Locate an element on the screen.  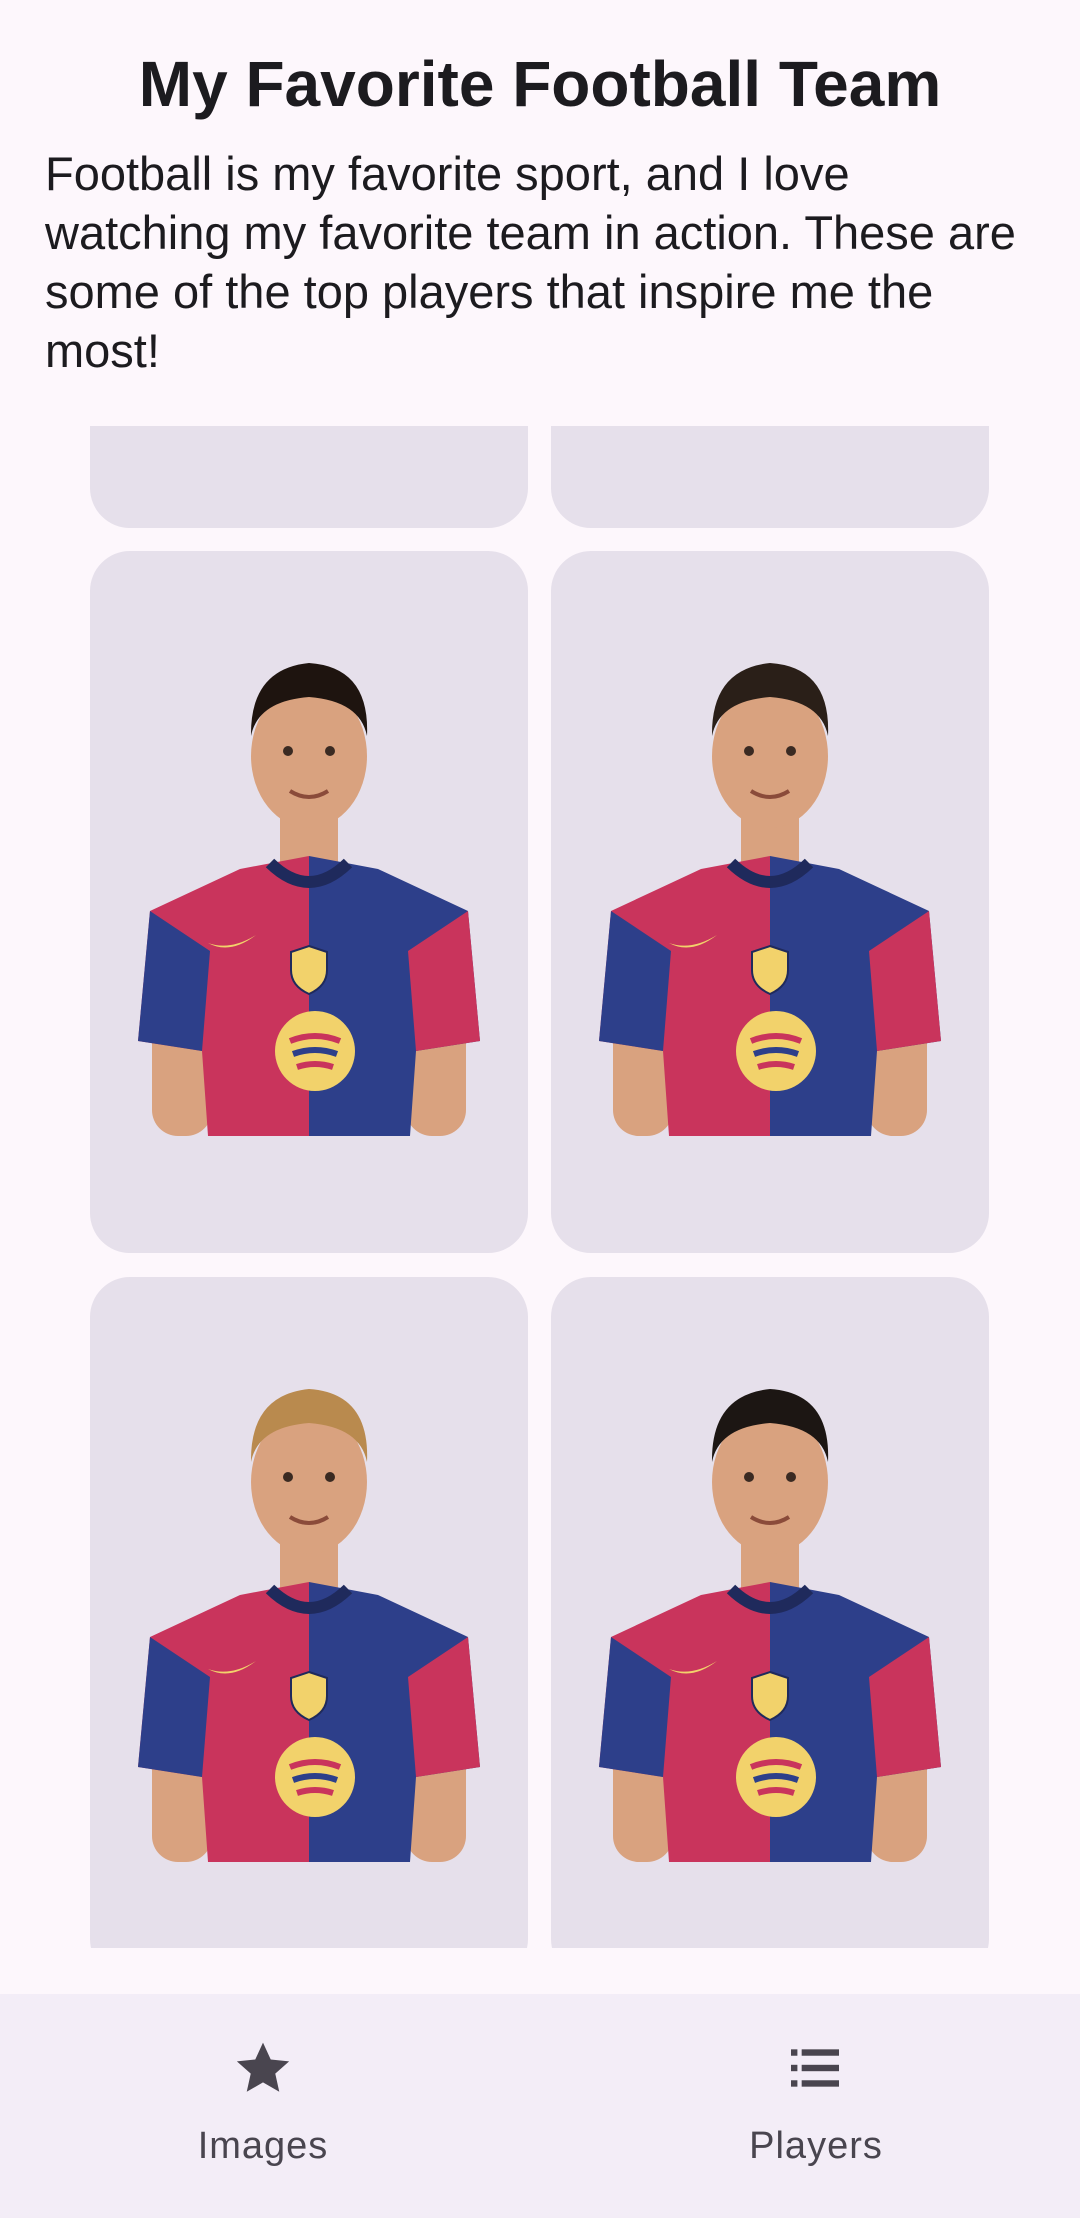
nav-label-images: Images is located at coordinates (263, 2146).